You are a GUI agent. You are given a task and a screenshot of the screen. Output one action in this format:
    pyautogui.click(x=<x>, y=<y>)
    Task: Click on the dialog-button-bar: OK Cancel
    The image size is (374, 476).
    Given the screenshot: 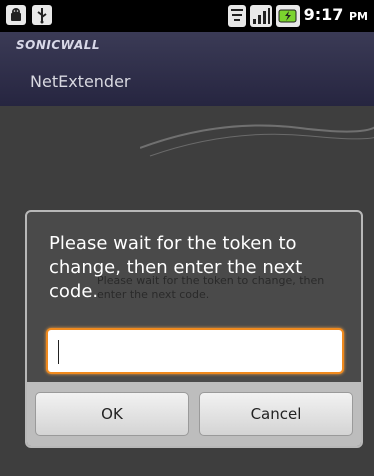 What is the action you would take?
    pyautogui.click(x=194, y=414)
    